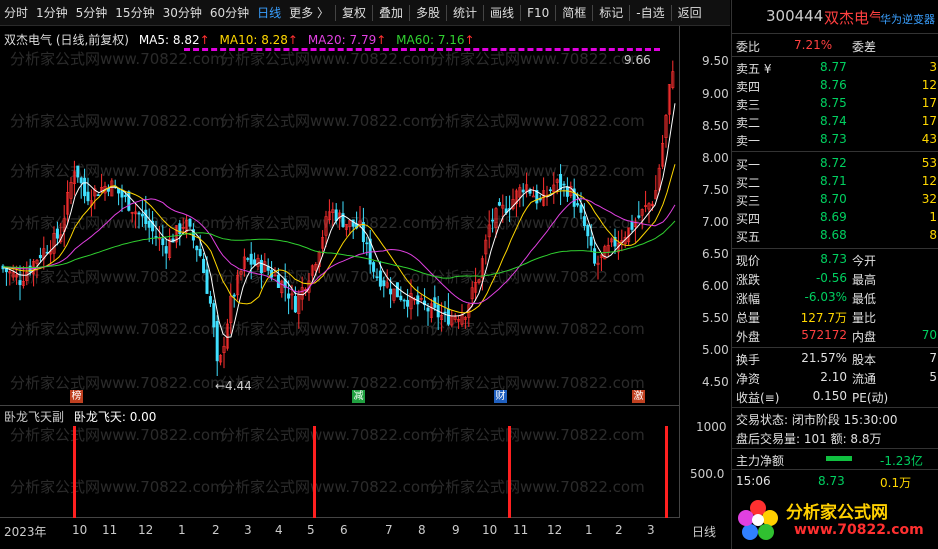 This screenshot has height=549, width=938. Describe the element at coordinates (854, 18) in the screenshot. I see `stock-name: 双杰电气` at that location.